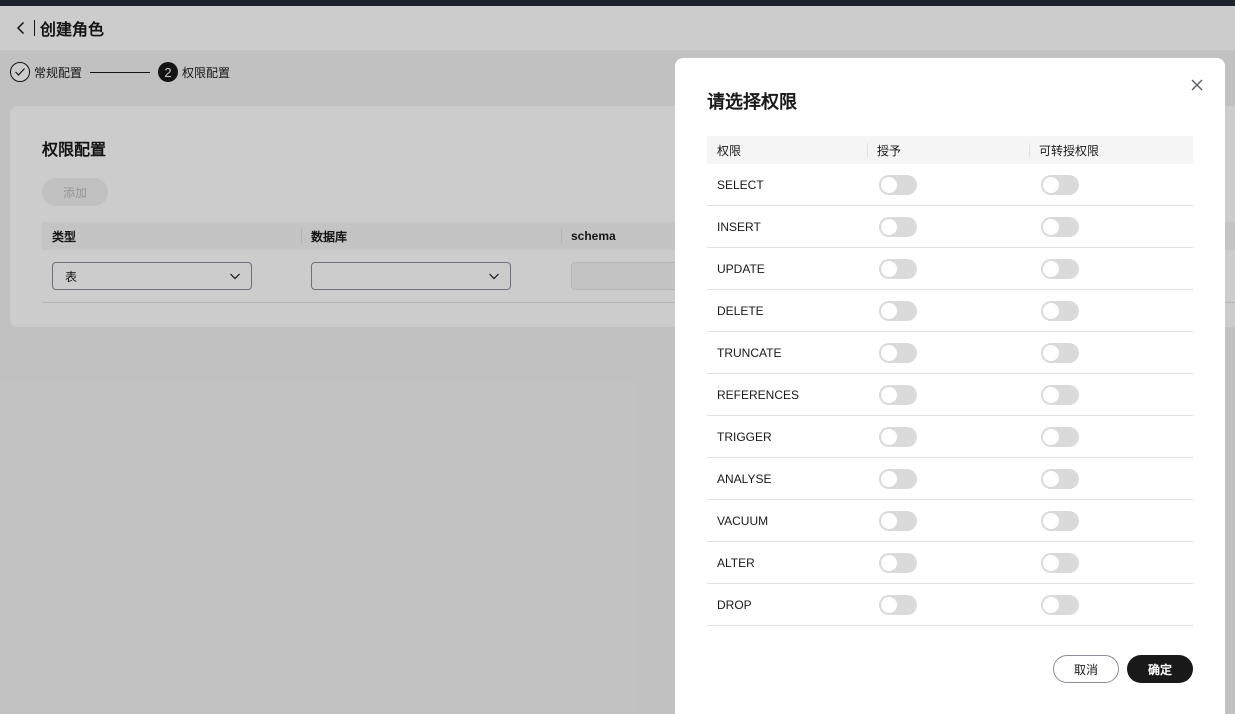 The height and width of the screenshot is (714, 1235). I want to click on permission-row: ANALYSE, so click(950, 479).